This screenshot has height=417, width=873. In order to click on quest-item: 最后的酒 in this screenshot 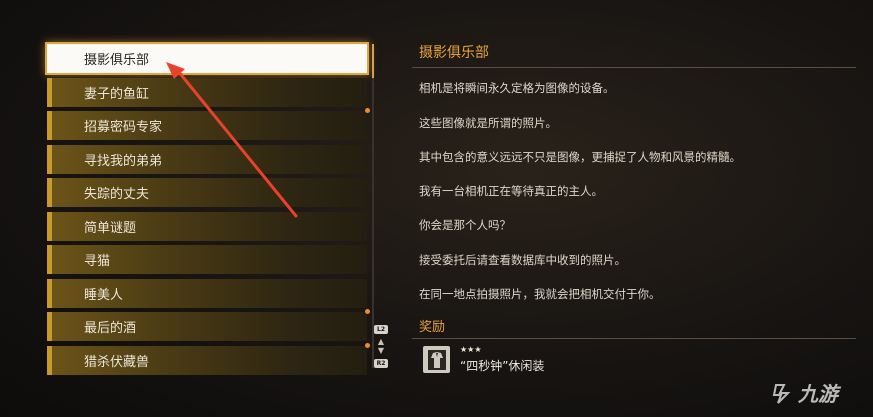, I will do `click(208, 325)`.